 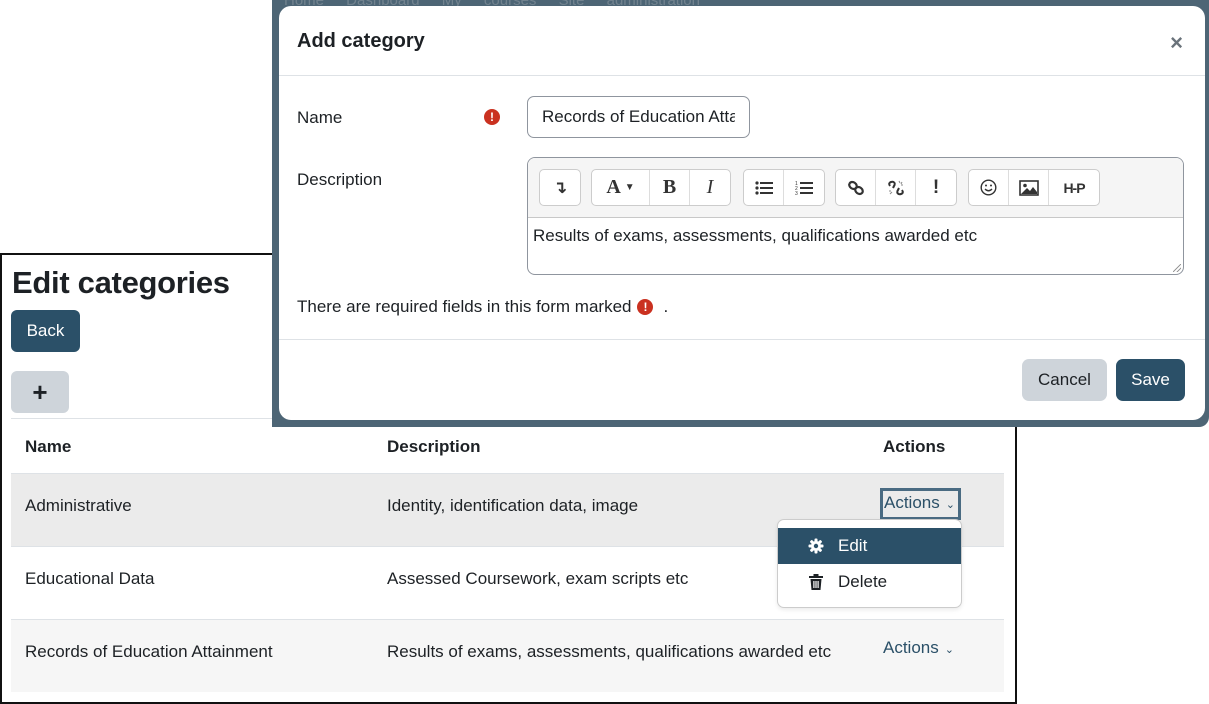 I want to click on toolbar-group: H-P, so click(x=1034, y=187).